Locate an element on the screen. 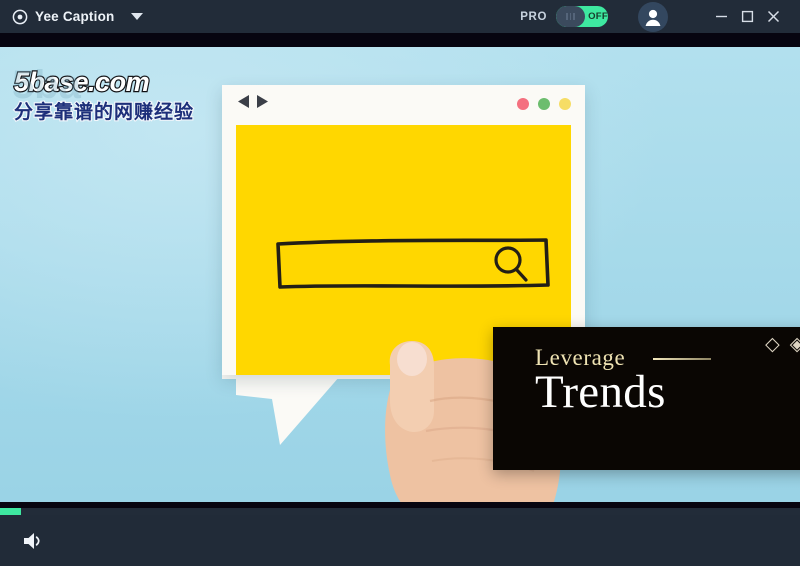 The height and width of the screenshot is (566, 800). seek-bar is located at coordinates (400, 511).